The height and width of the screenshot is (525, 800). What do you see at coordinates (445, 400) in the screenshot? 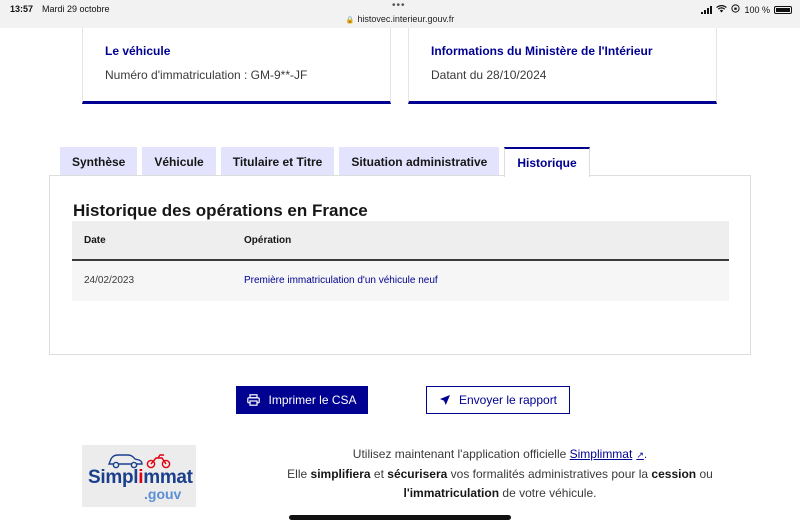
I see `send-arrow-icon` at bounding box center [445, 400].